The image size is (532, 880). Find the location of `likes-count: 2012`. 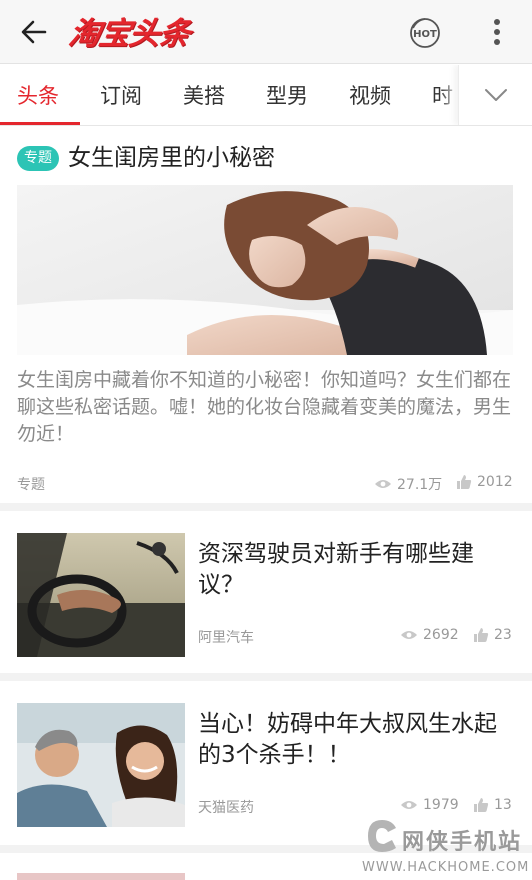

likes-count: 2012 is located at coordinates (495, 482).